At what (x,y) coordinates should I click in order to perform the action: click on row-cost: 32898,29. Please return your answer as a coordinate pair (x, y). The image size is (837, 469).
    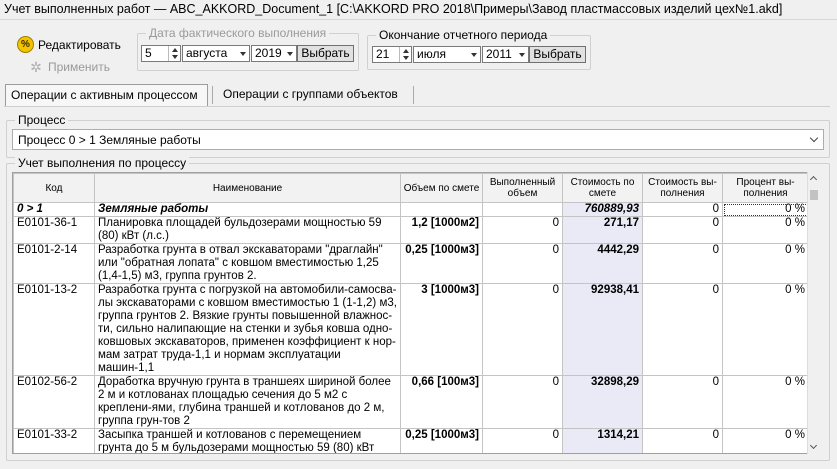
    Looking at the image, I should click on (602, 402).